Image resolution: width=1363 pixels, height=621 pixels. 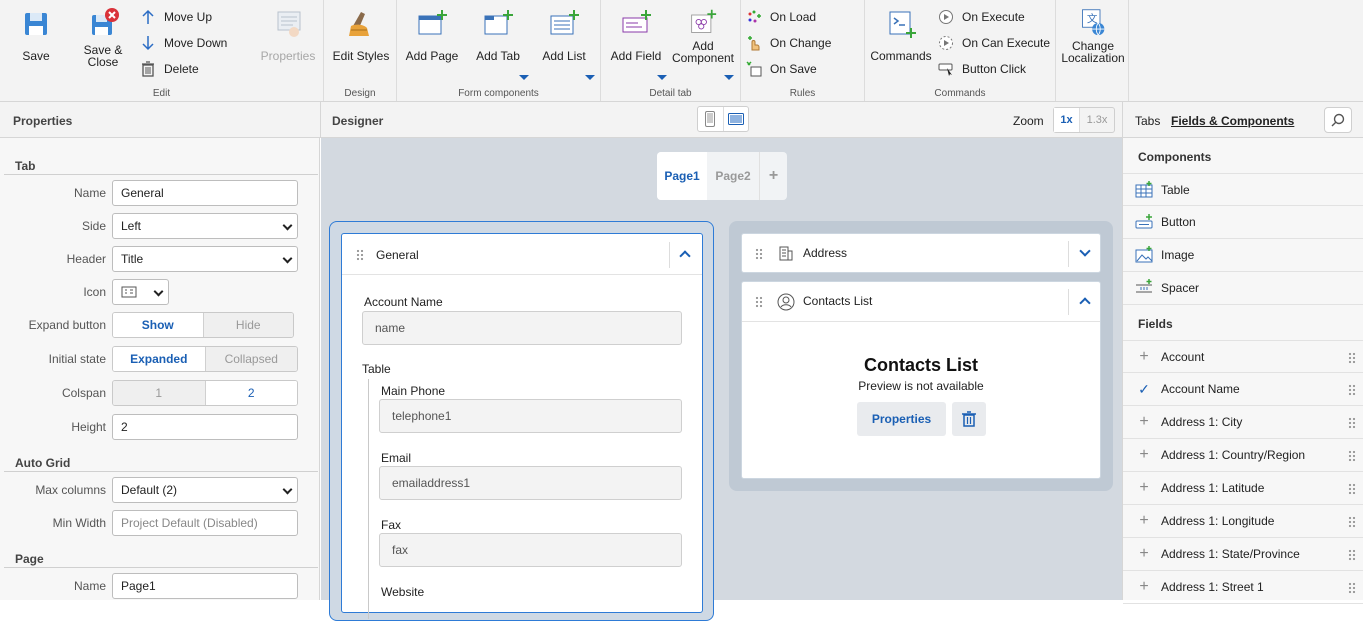 What do you see at coordinates (921, 253) in the screenshot?
I see `address-tab-card: Address` at bounding box center [921, 253].